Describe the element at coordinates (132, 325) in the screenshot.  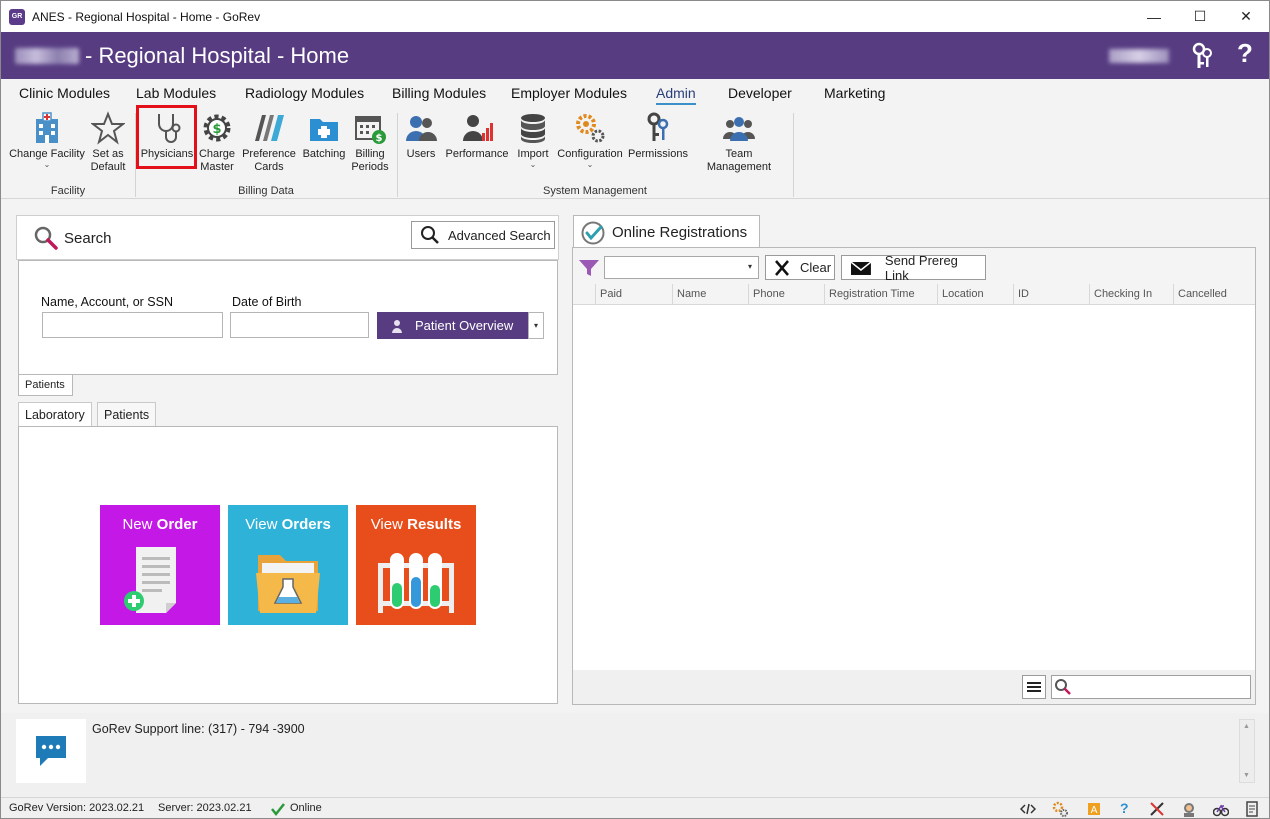
I see `name-account-ssn-input` at that location.